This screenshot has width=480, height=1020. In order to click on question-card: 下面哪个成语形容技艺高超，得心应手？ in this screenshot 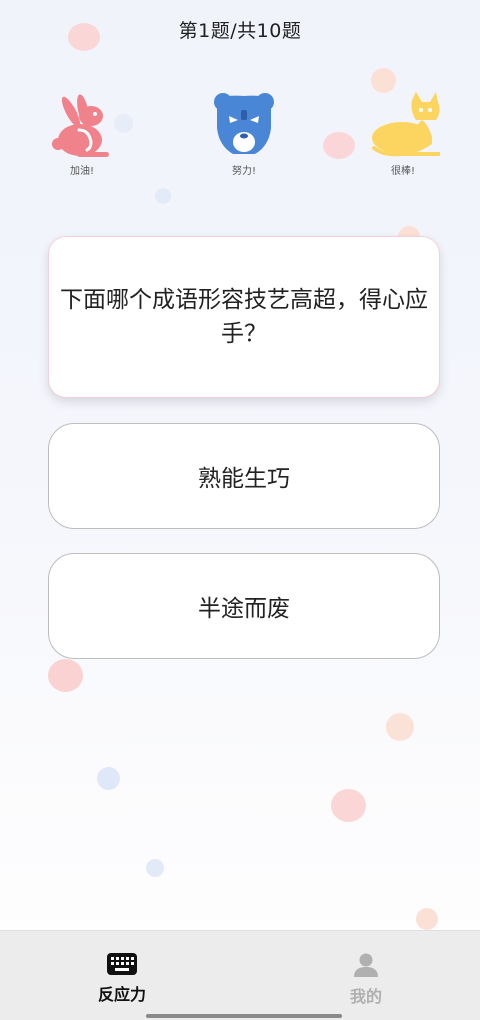, I will do `click(244, 317)`.